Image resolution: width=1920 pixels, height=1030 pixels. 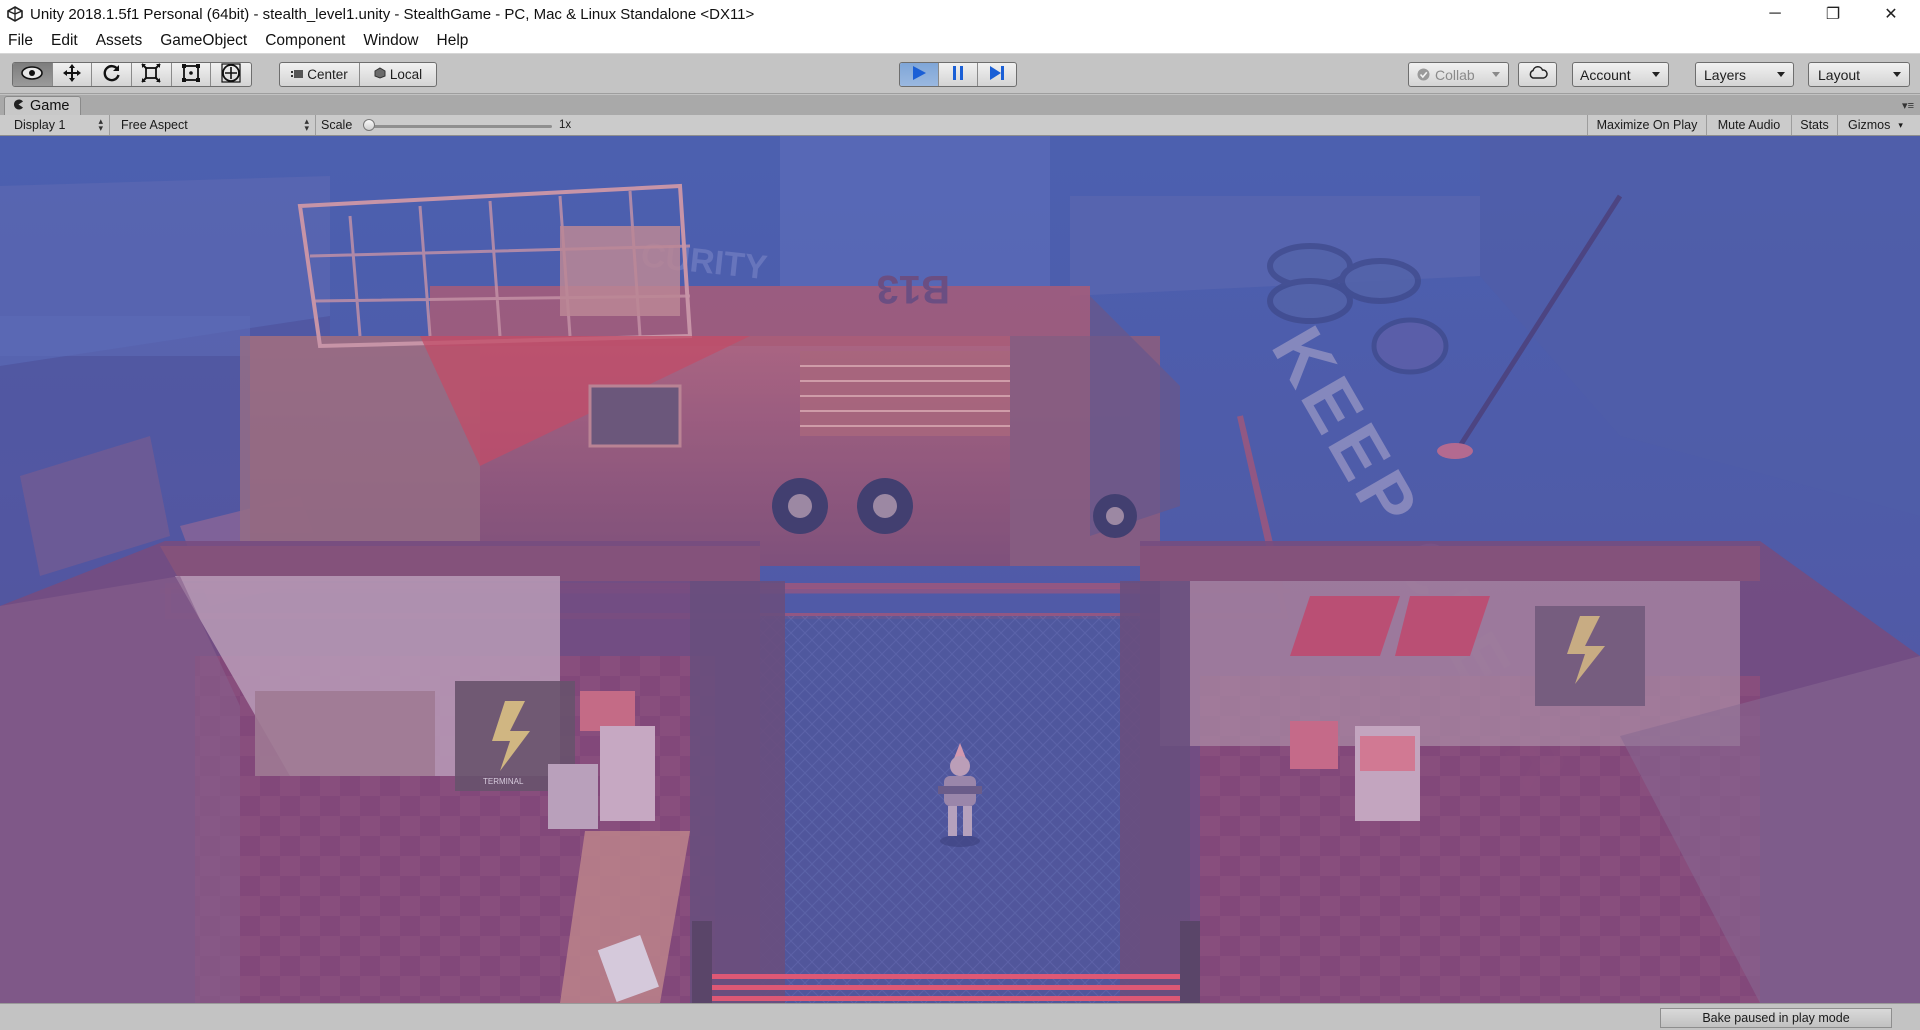 What do you see at coordinates (18, 106) in the screenshot?
I see `game-pacman-icon` at bounding box center [18, 106].